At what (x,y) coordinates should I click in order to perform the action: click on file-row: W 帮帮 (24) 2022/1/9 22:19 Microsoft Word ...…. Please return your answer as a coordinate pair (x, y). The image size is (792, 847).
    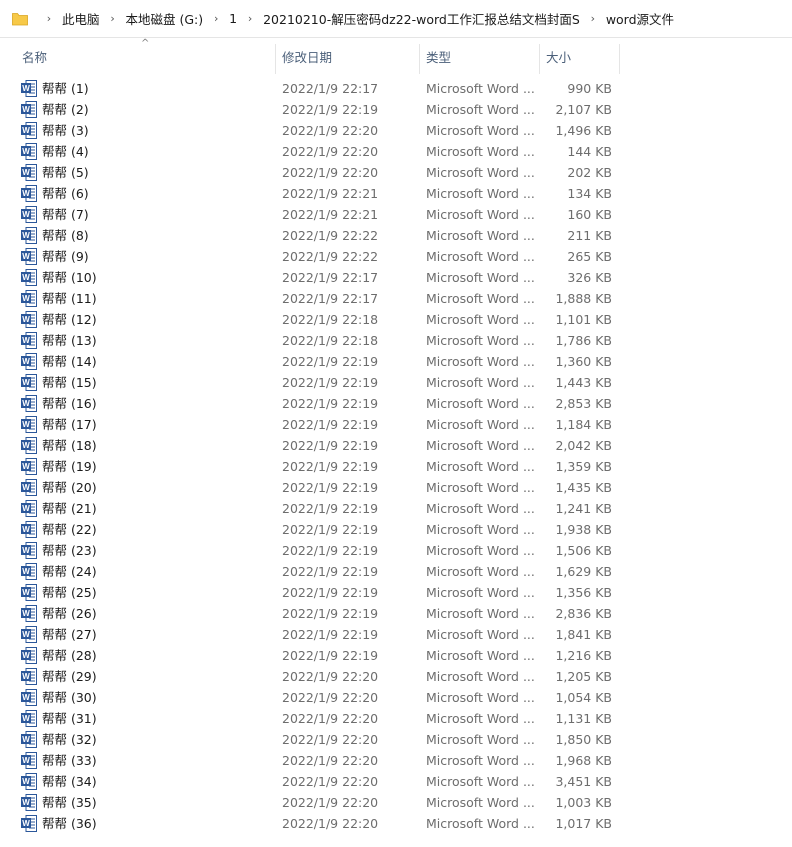
    Looking at the image, I should click on (318, 571).